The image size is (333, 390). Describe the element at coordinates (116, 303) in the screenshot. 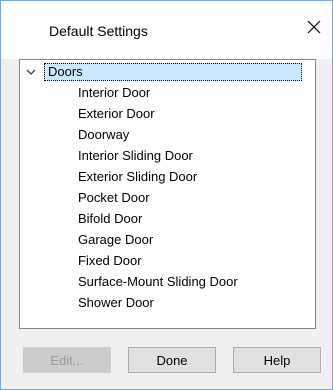

I see `tree-item-shower-door: Shower Door` at that location.